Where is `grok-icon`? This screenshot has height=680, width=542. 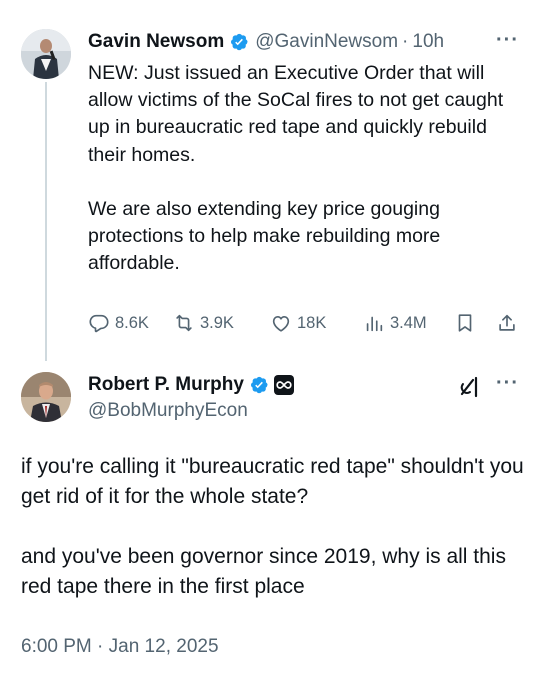
grok-icon is located at coordinates (470, 387).